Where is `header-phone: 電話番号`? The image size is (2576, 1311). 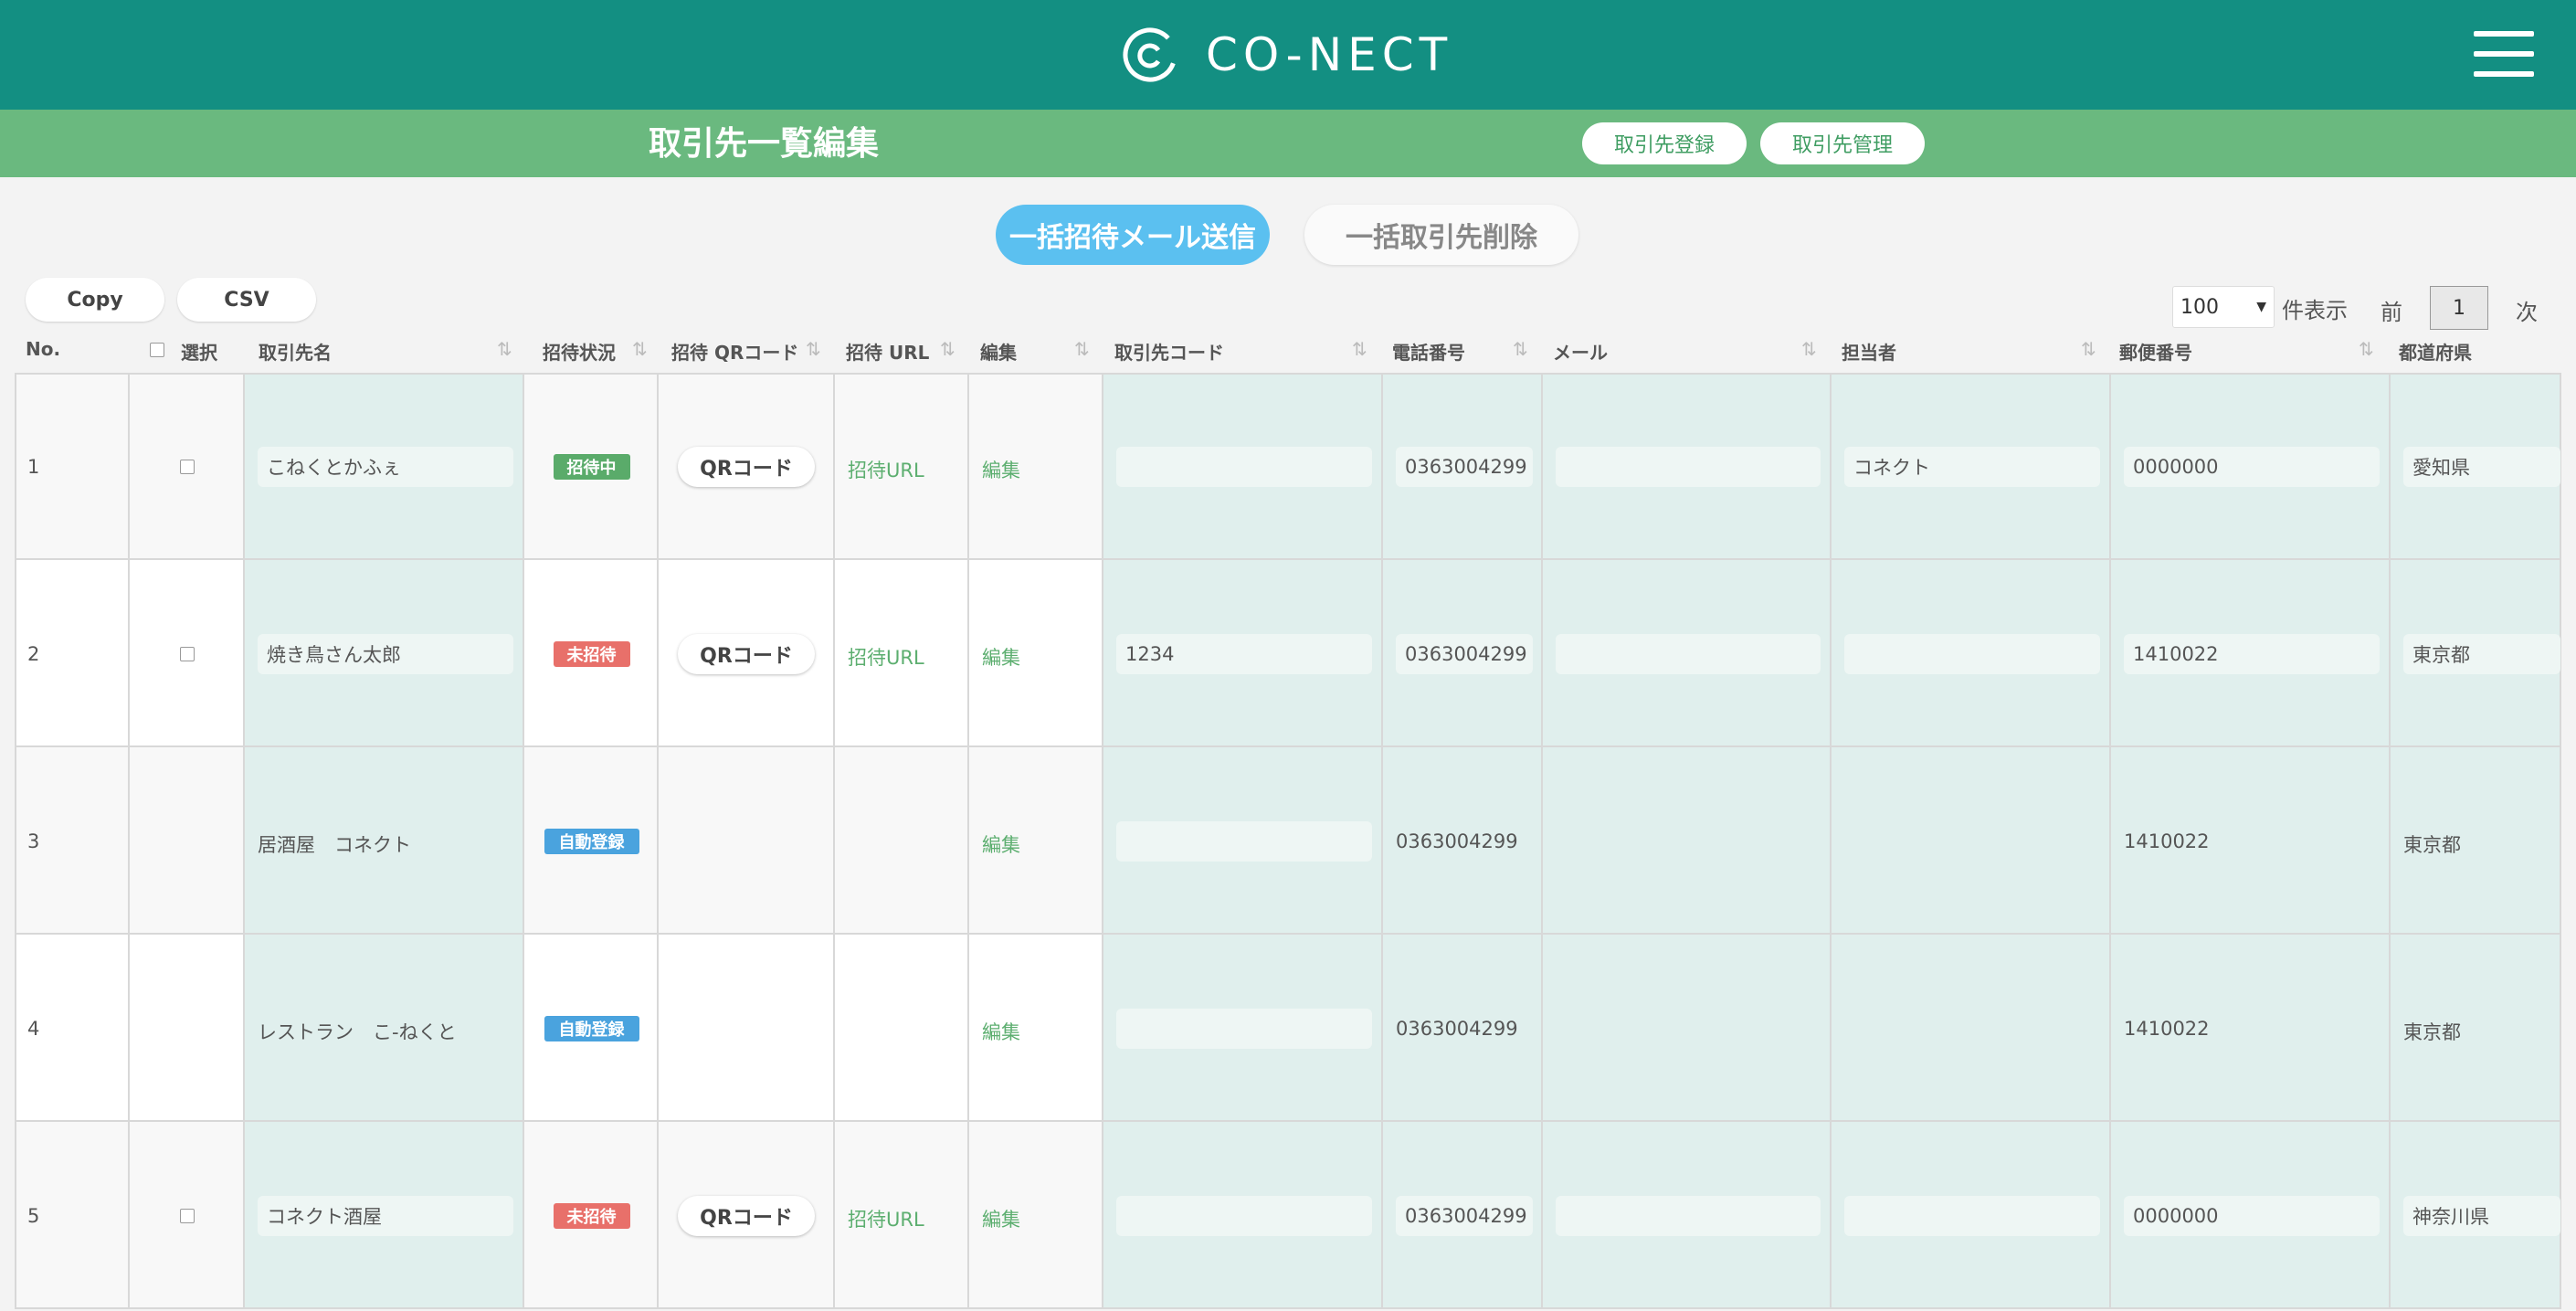
header-phone: 電話番号 is located at coordinates (1428, 351).